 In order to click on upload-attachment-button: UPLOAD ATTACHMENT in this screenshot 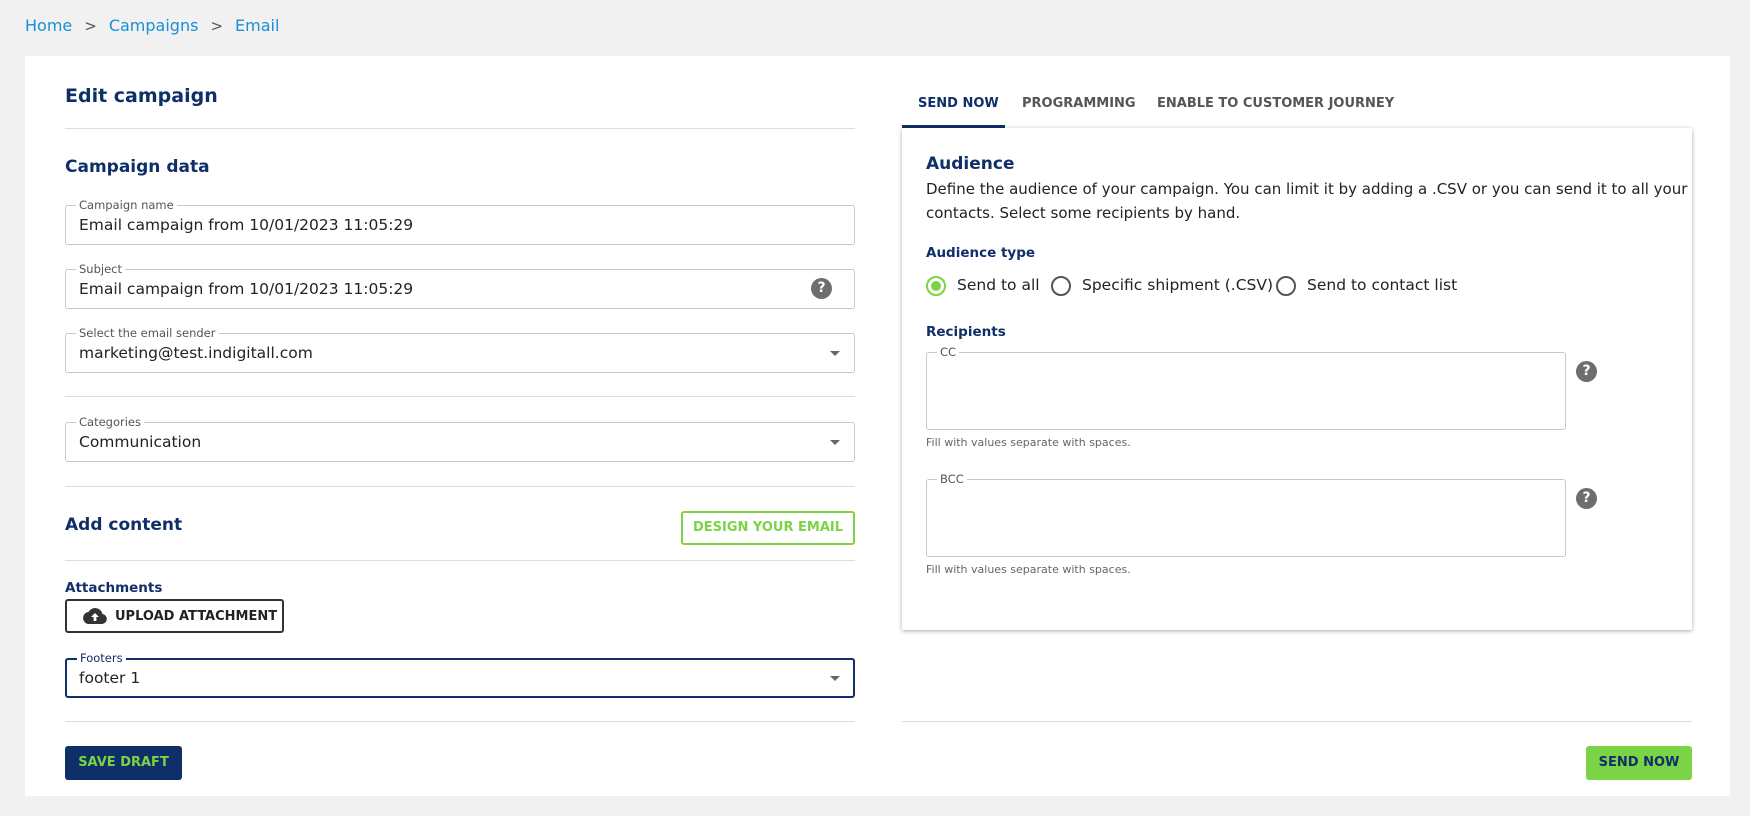, I will do `click(174, 616)`.